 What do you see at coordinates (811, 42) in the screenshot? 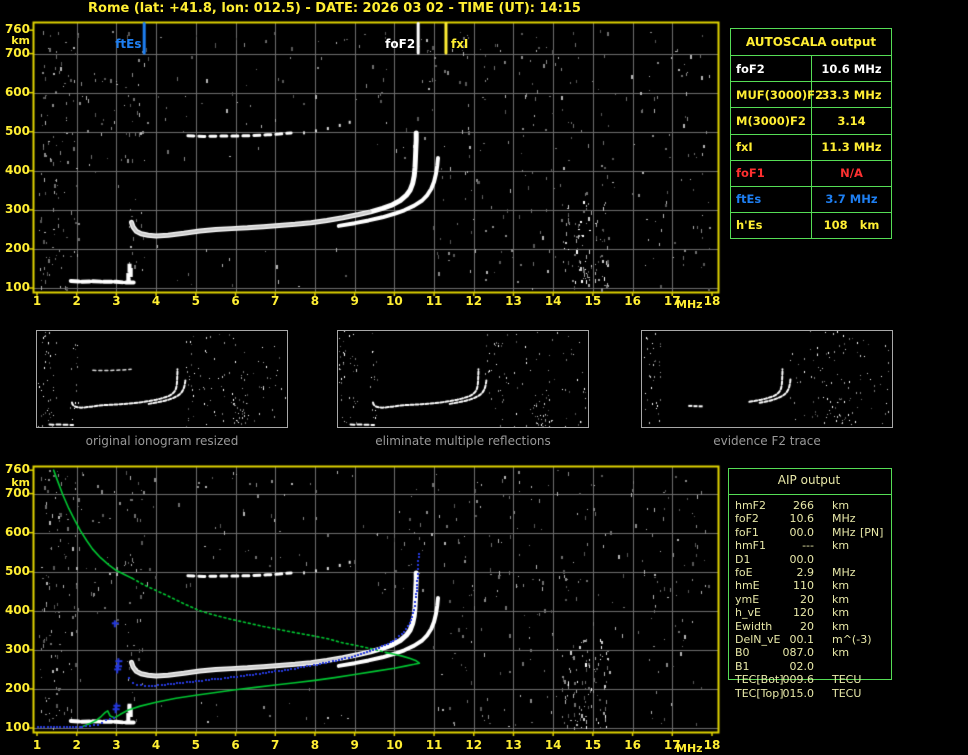
I see `autoscala-table-header: AUTOSCALA output` at bounding box center [811, 42].